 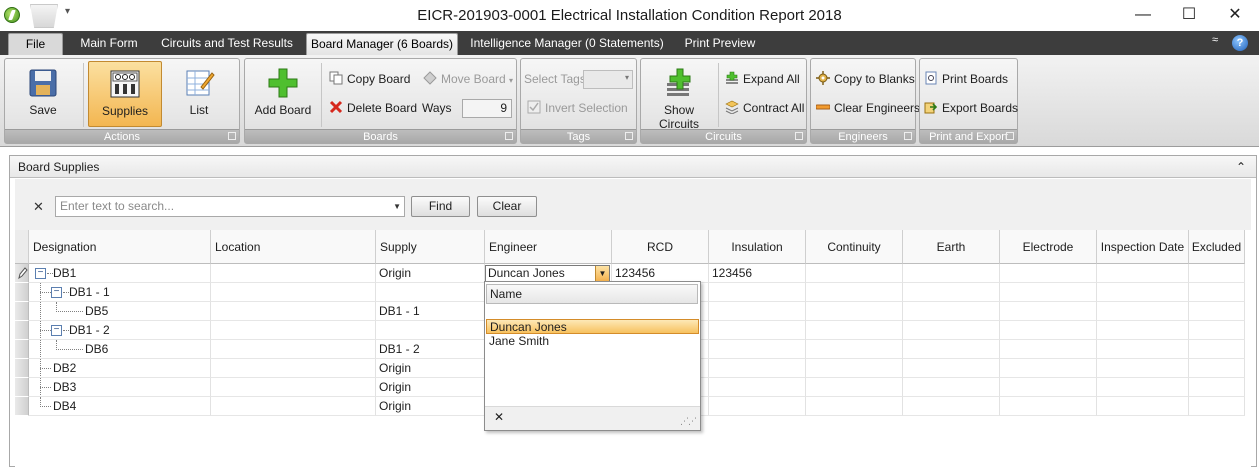 I want to click on clear-button: Clear, so click(x=507, y=206).